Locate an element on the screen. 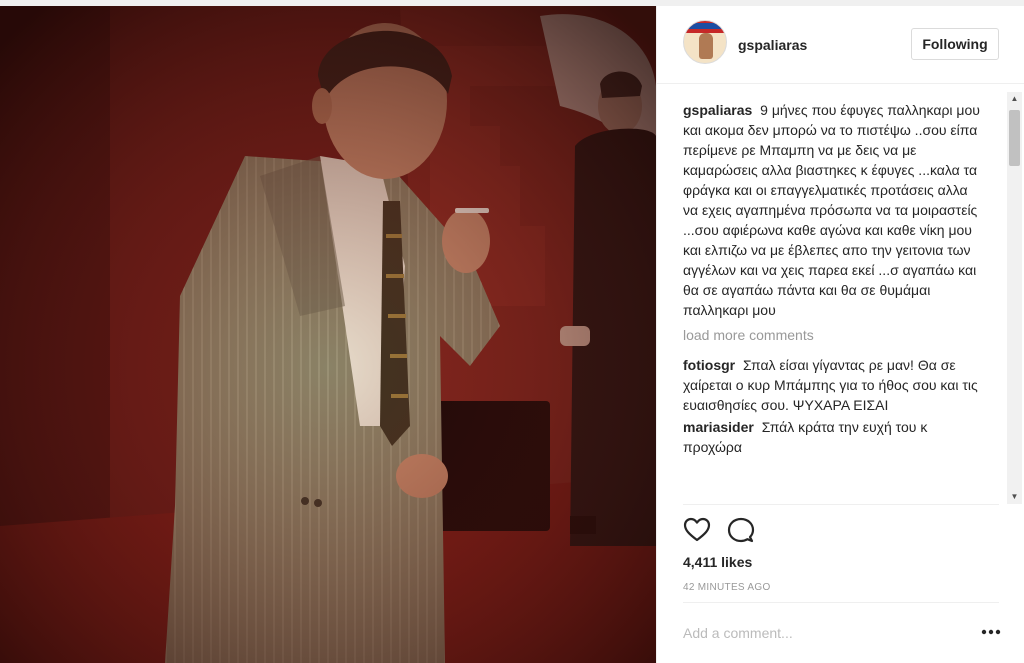 The image size is (1024, 663). comment-username: fotiosgr is located at coordinates (709, 365).